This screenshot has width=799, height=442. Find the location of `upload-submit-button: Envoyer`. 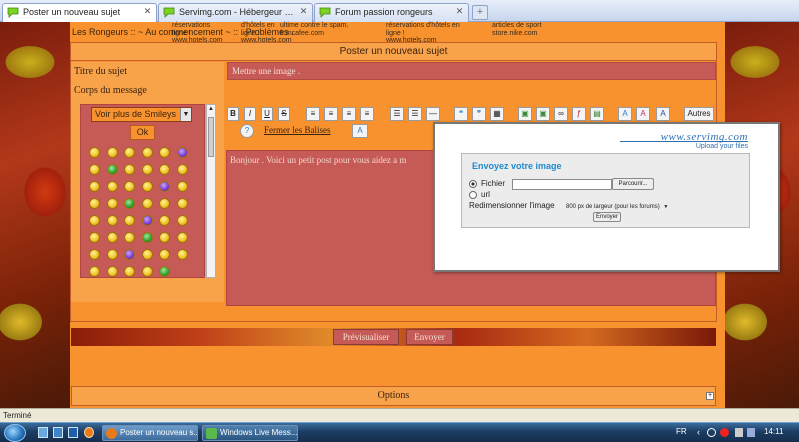

upload-submit-button: Envoyer is located at coordinates (607, 217).